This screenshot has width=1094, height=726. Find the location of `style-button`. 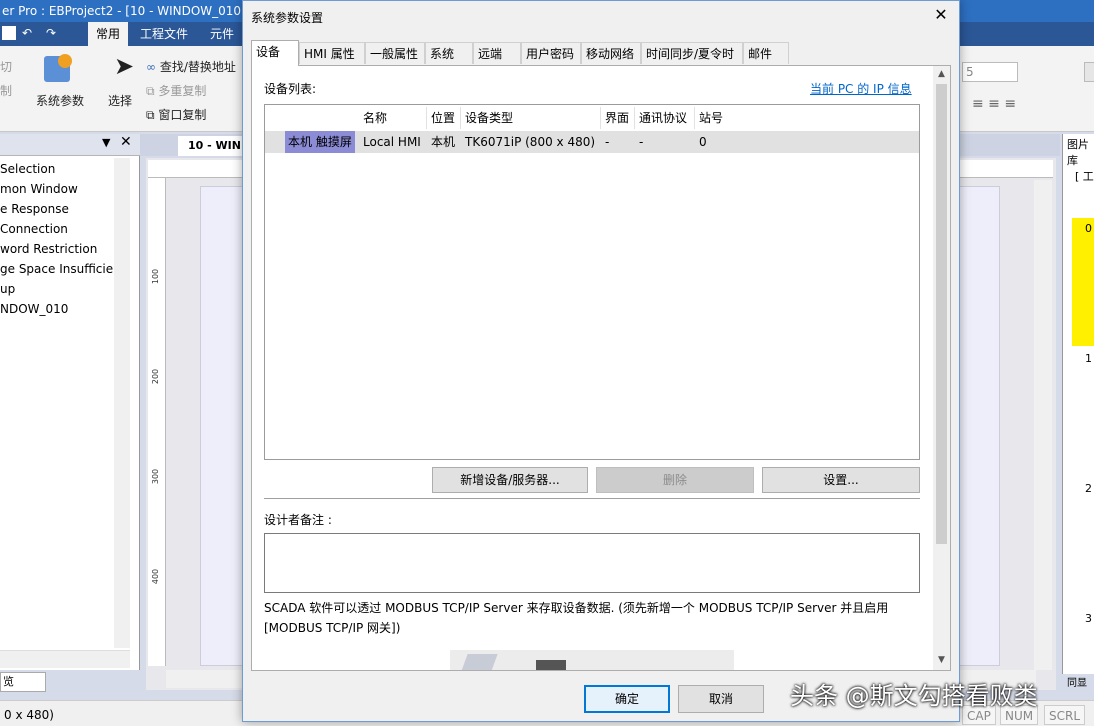

style-button is located at coordinates (1089, 72).